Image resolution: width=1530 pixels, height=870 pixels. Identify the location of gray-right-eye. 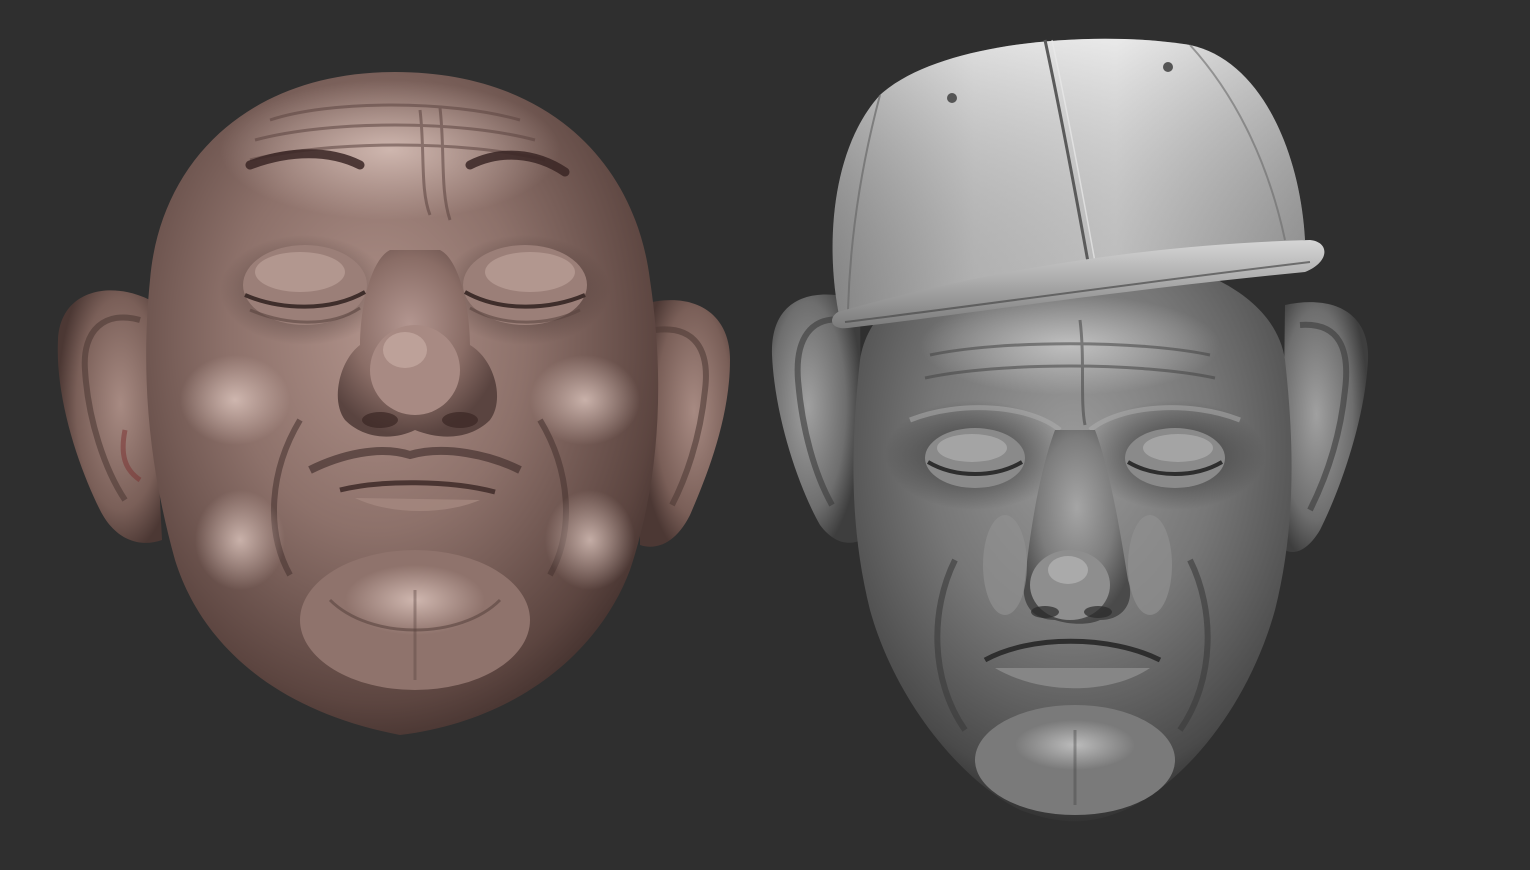
(1175, 458).